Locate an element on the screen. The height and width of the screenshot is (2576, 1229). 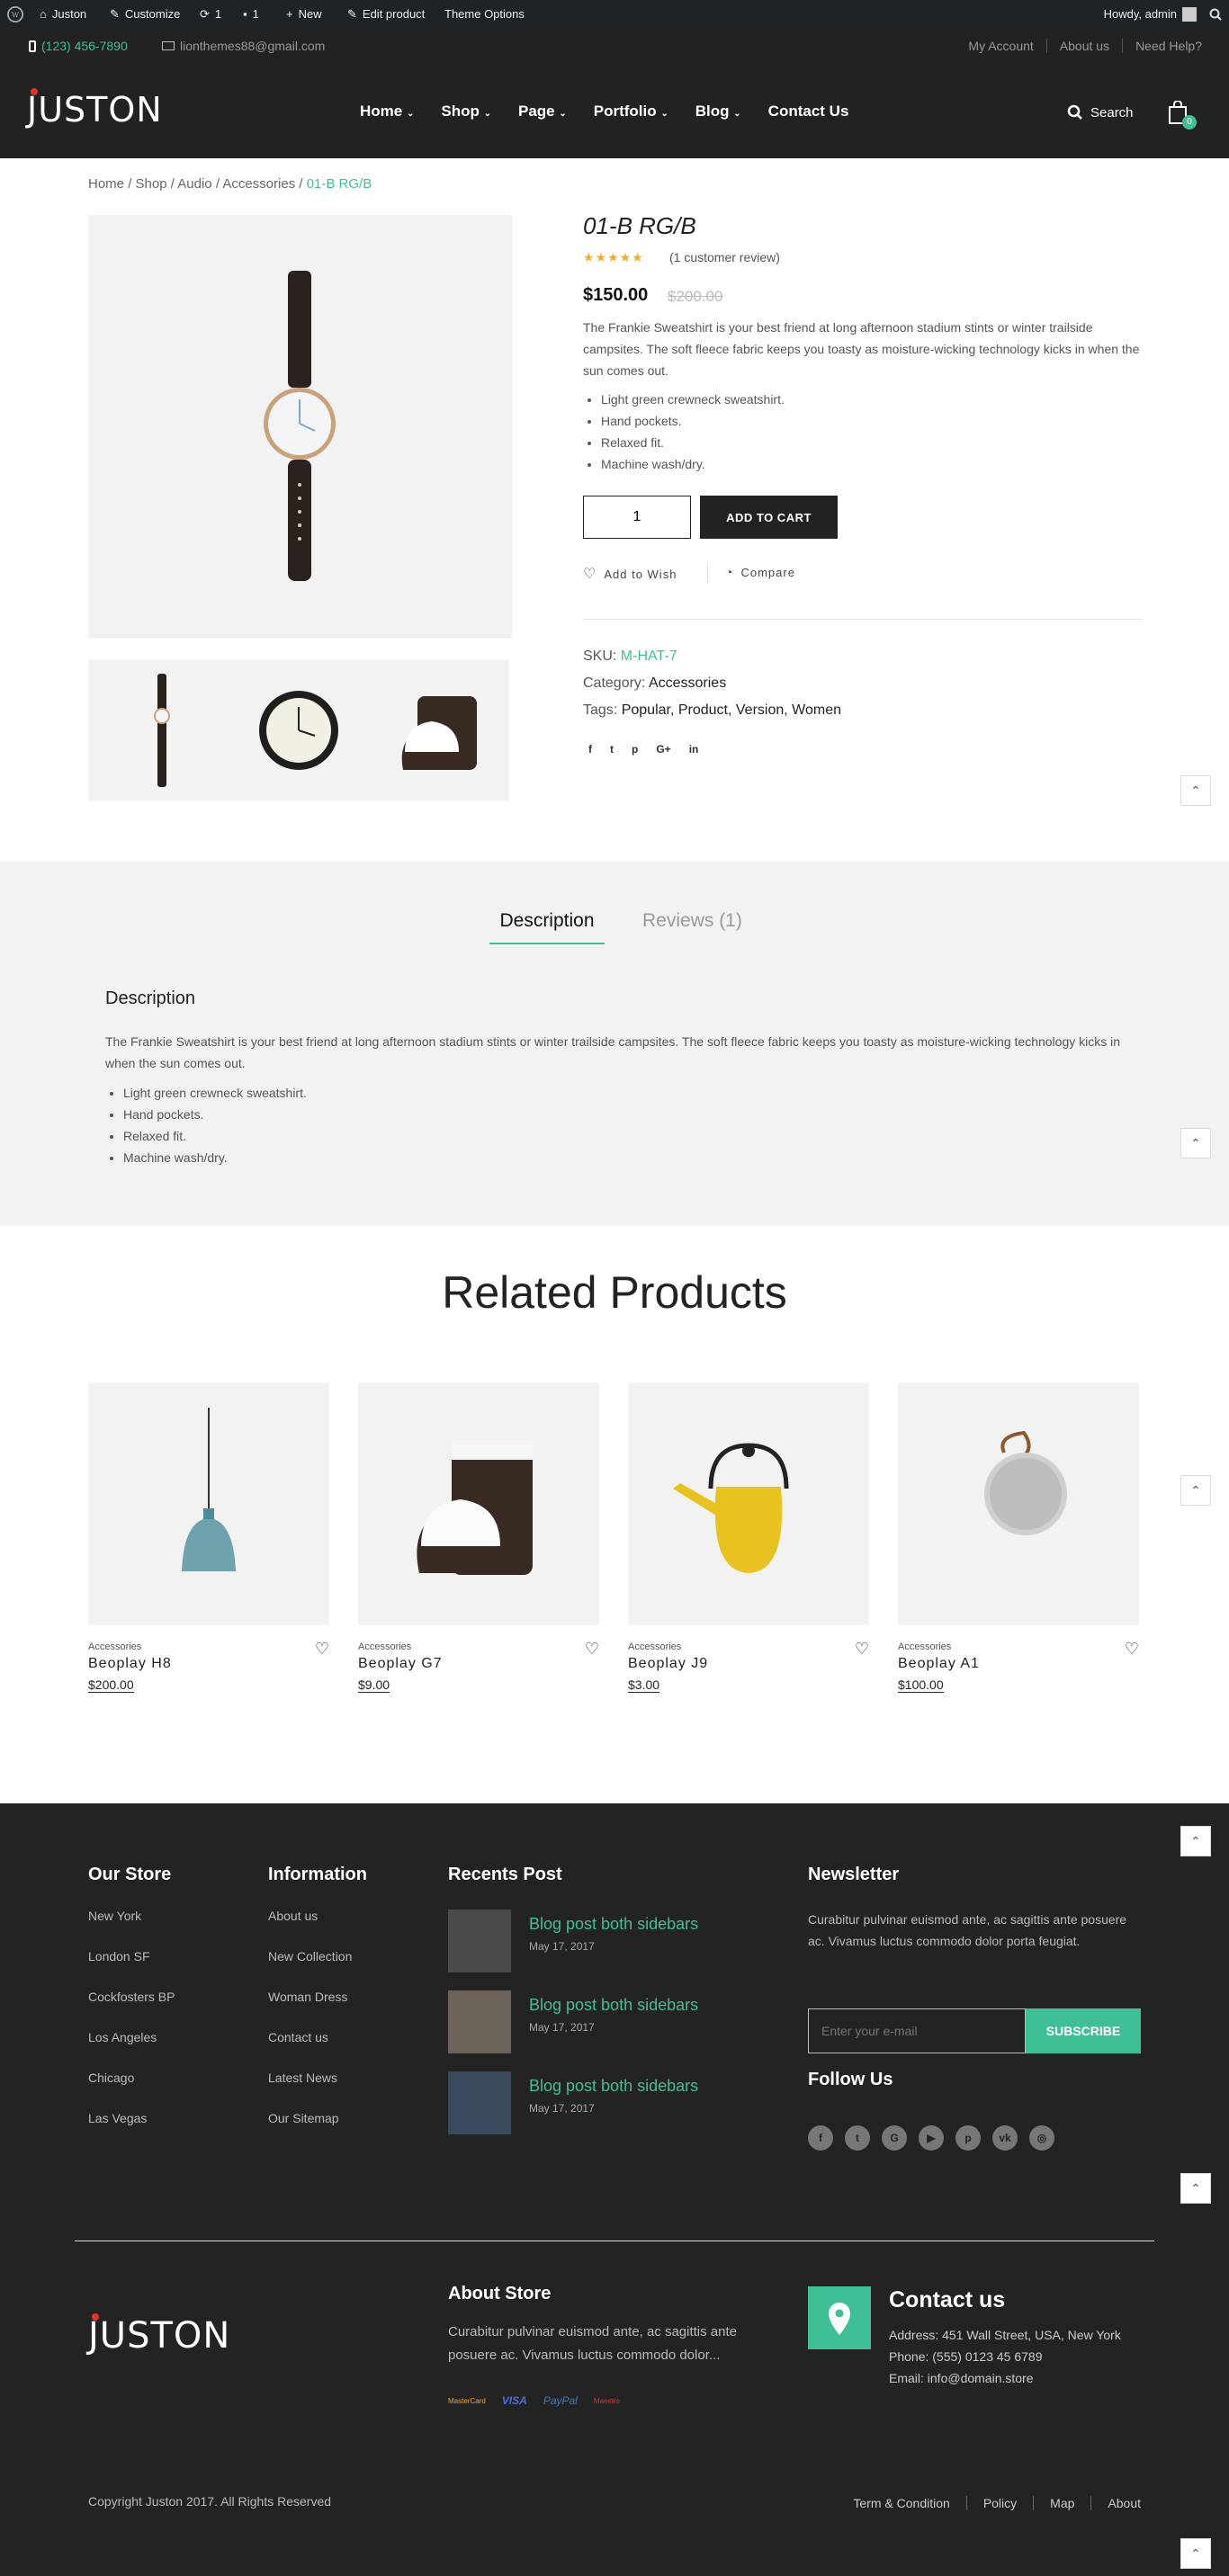
terms-link: Term & Condition is located at coordinates (909, 2503).